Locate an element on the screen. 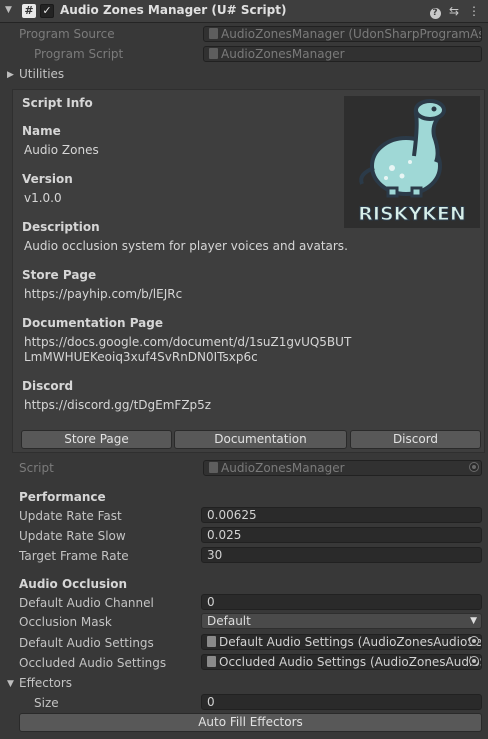 The image size is (488, 739). store-page-button: Store Page is located at coordinates (96, 439).